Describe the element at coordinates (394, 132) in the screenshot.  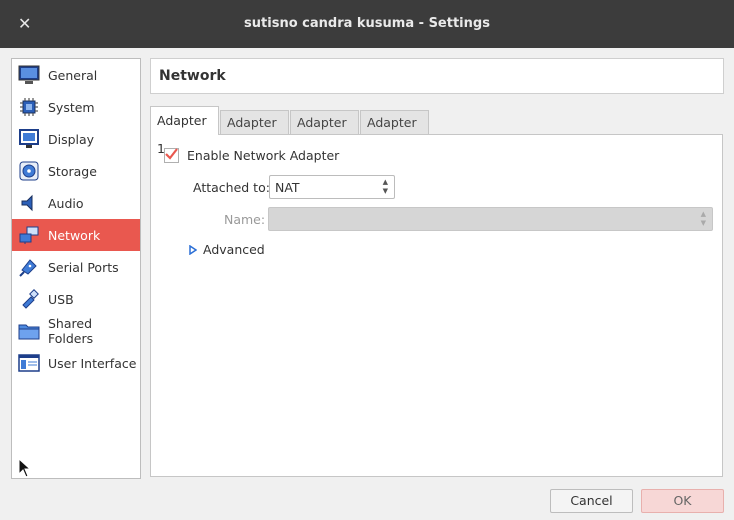
I see `tab-adapter-4: Adapter 4` at that location.